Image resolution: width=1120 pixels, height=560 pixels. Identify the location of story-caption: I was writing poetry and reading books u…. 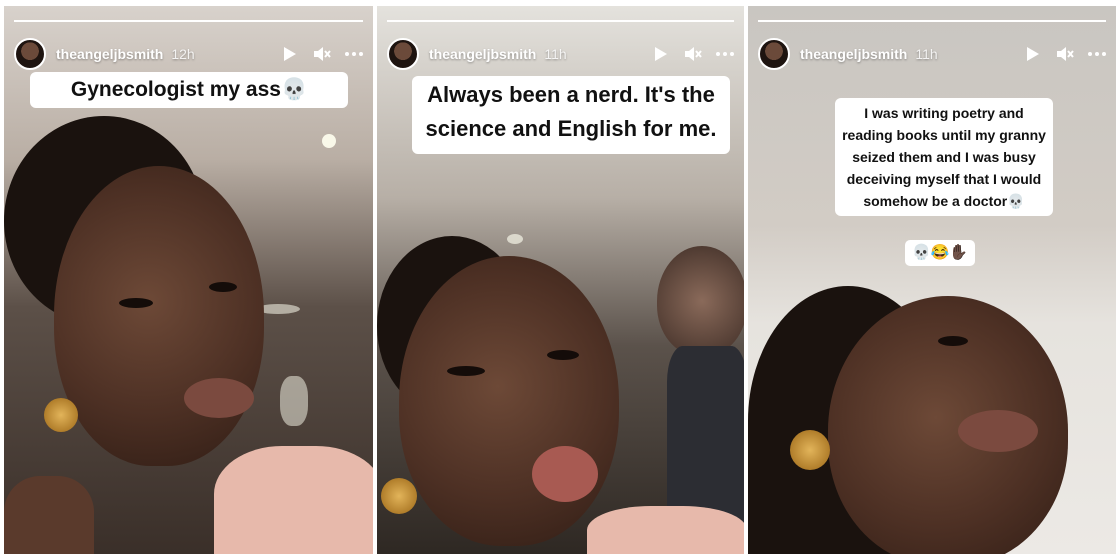
(944, 157).